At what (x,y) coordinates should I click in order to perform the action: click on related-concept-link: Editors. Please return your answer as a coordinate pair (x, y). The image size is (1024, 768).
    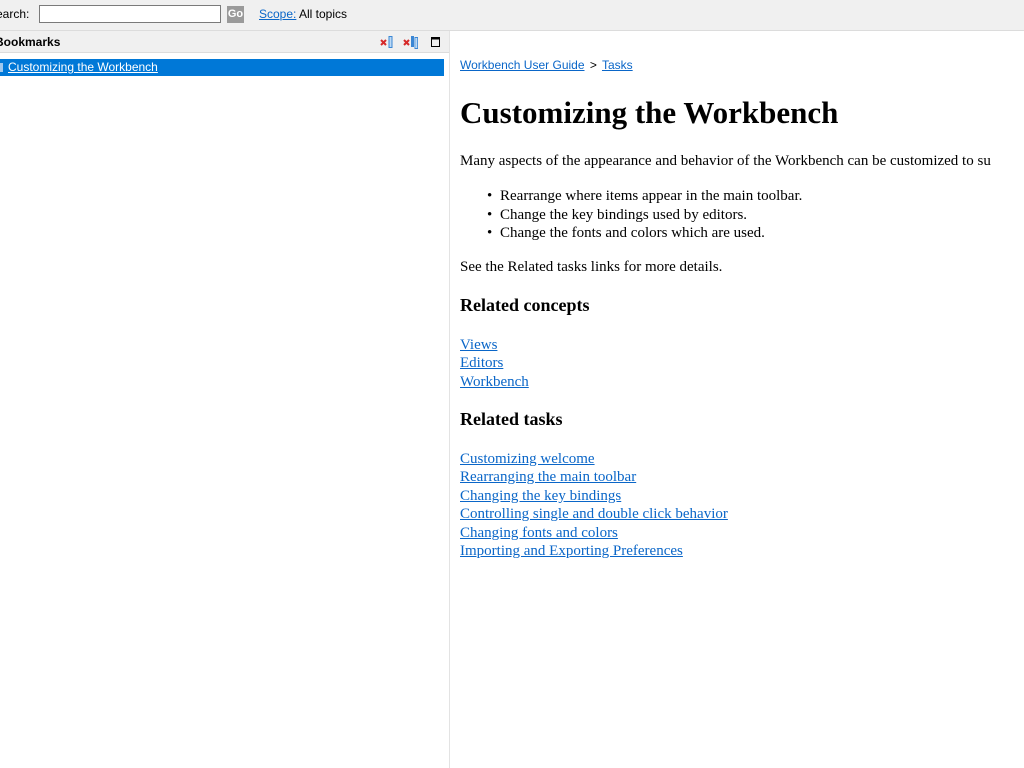
    Looking at the image, I should click on (481, 363).